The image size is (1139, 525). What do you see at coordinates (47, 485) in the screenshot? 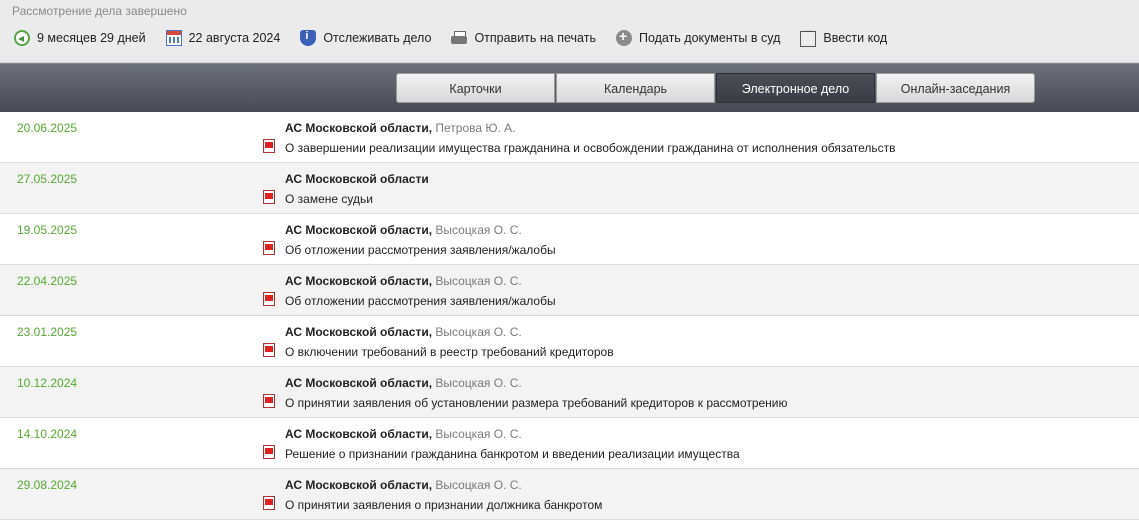
I see `document-date: 29.08.2024` at bounding box center [47, 485].